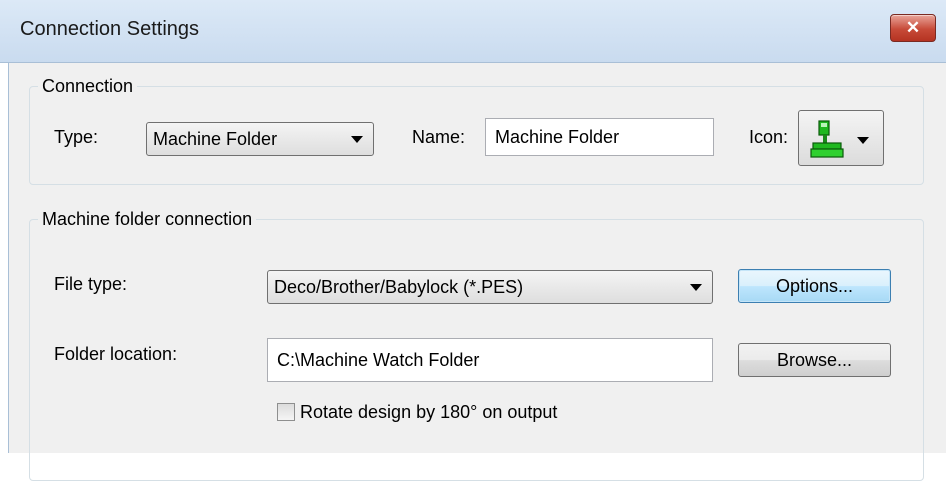 The image size is (946, 481). Describe the element at coordinates (557, 136) in the screenshot. I see `name-field-value: Machine Folder` at that location.